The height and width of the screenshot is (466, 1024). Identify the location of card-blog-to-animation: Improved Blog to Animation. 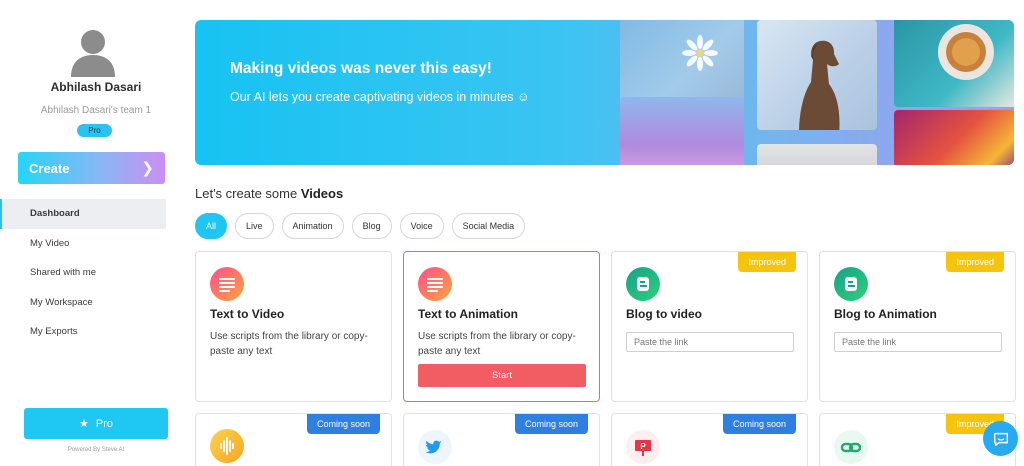
(917, 326).